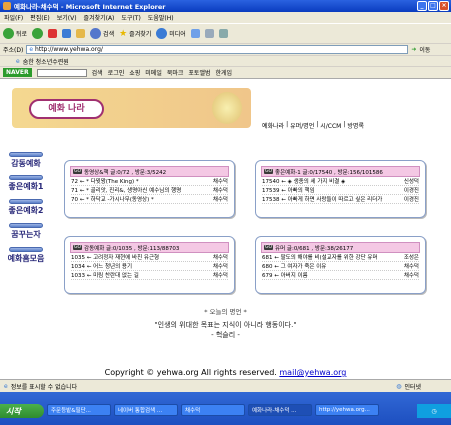 The height and width of the screenshot is (425, 451). Describe the element at coordinates (6, 386) in the screenshot. I see `status-page-icon: e` at that location.